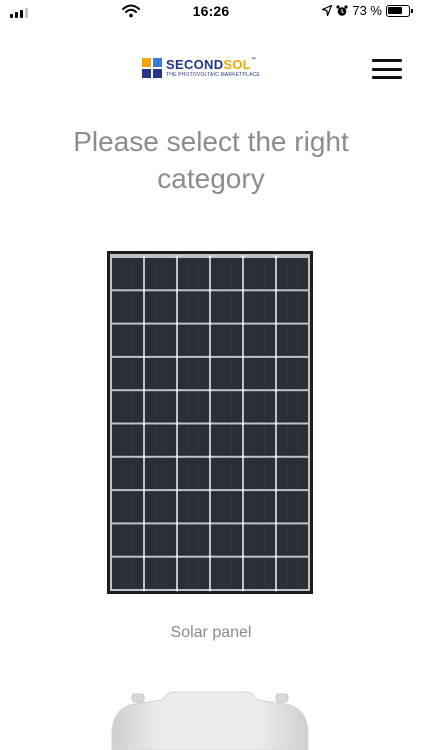 Image resolution: width=422 pixels, height=750 pixels. What do you see at coordinates (157, 63) in the screenshot?
I see `logo-square-blue` at bounding box center [157, 63].